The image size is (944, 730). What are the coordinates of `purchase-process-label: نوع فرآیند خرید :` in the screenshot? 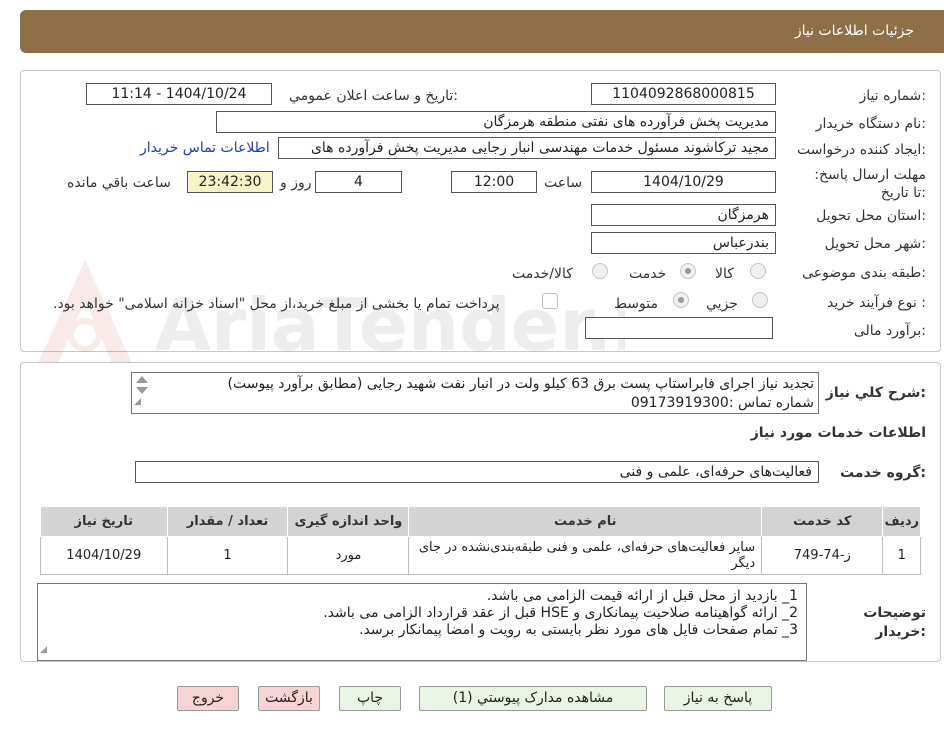 It's located at (876, 303).